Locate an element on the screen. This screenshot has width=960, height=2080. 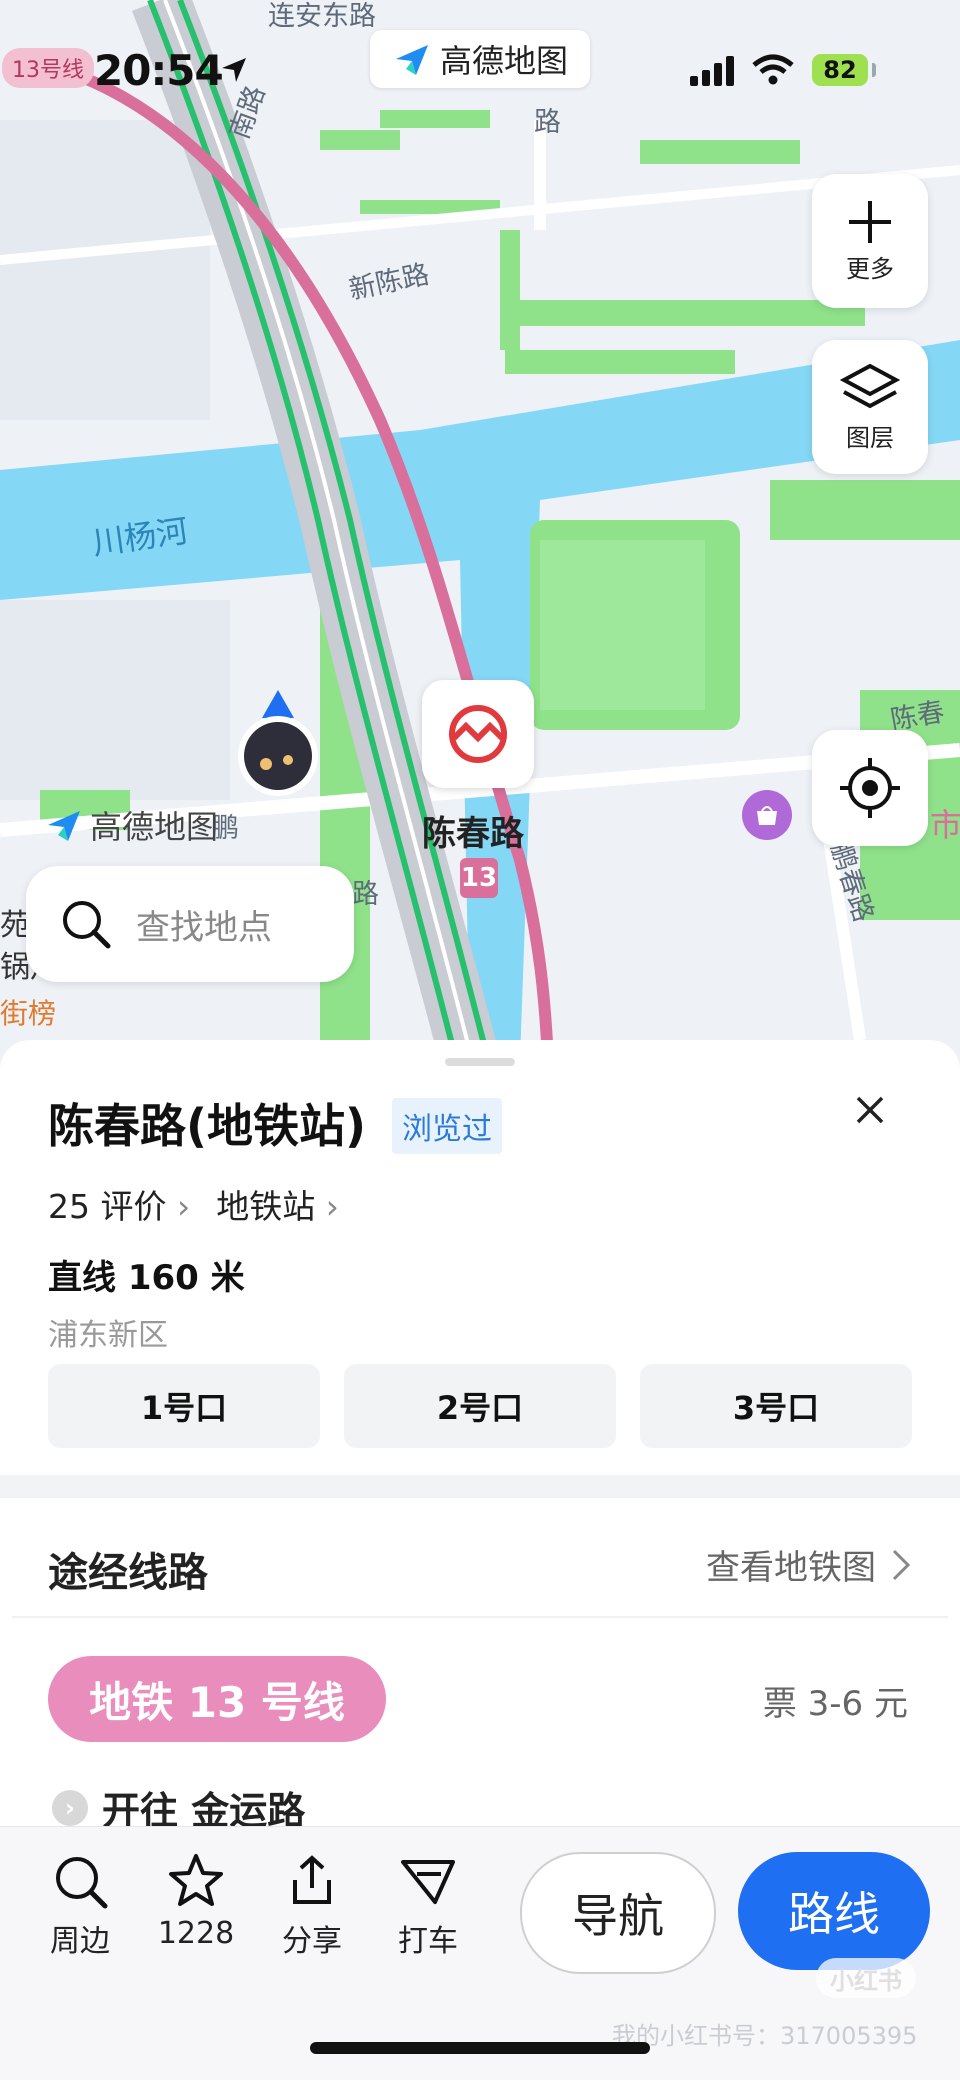
share-button: 分享 is located at coordinates (312, 1906).